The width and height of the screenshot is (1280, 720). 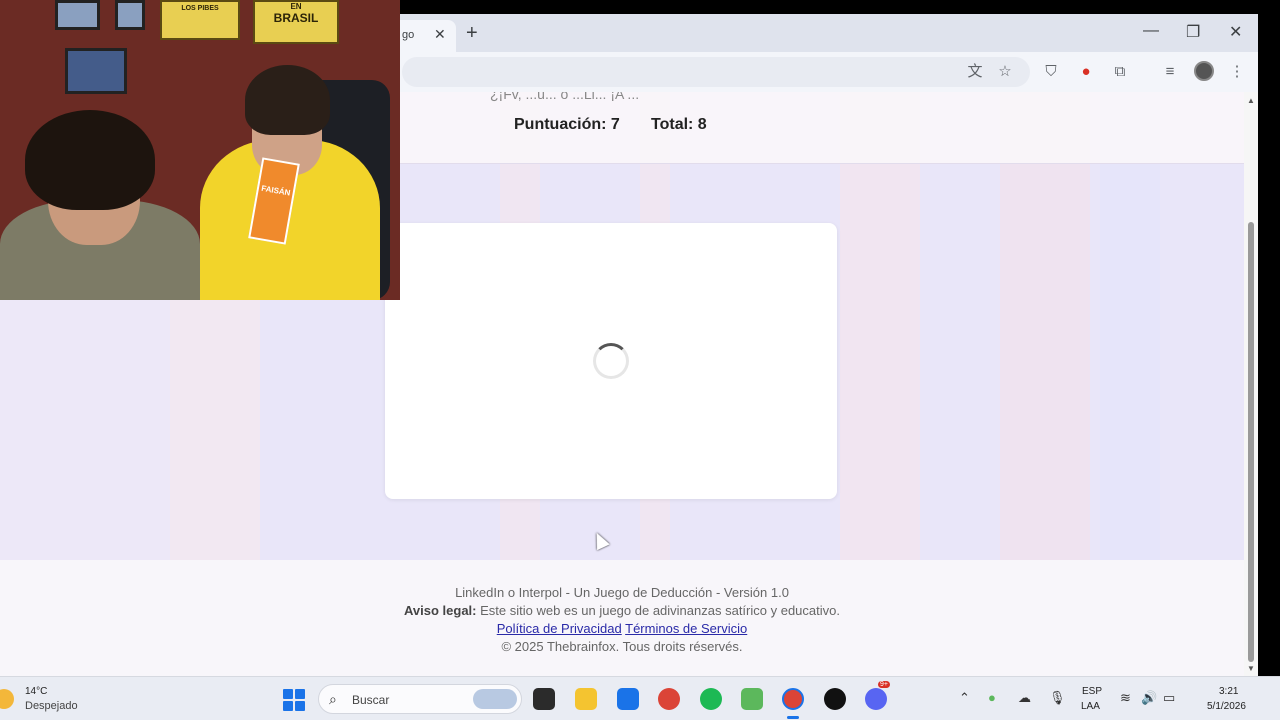 I want to click on puzzle-extensions-icon: ⧉, so click(x=1120, y=72).